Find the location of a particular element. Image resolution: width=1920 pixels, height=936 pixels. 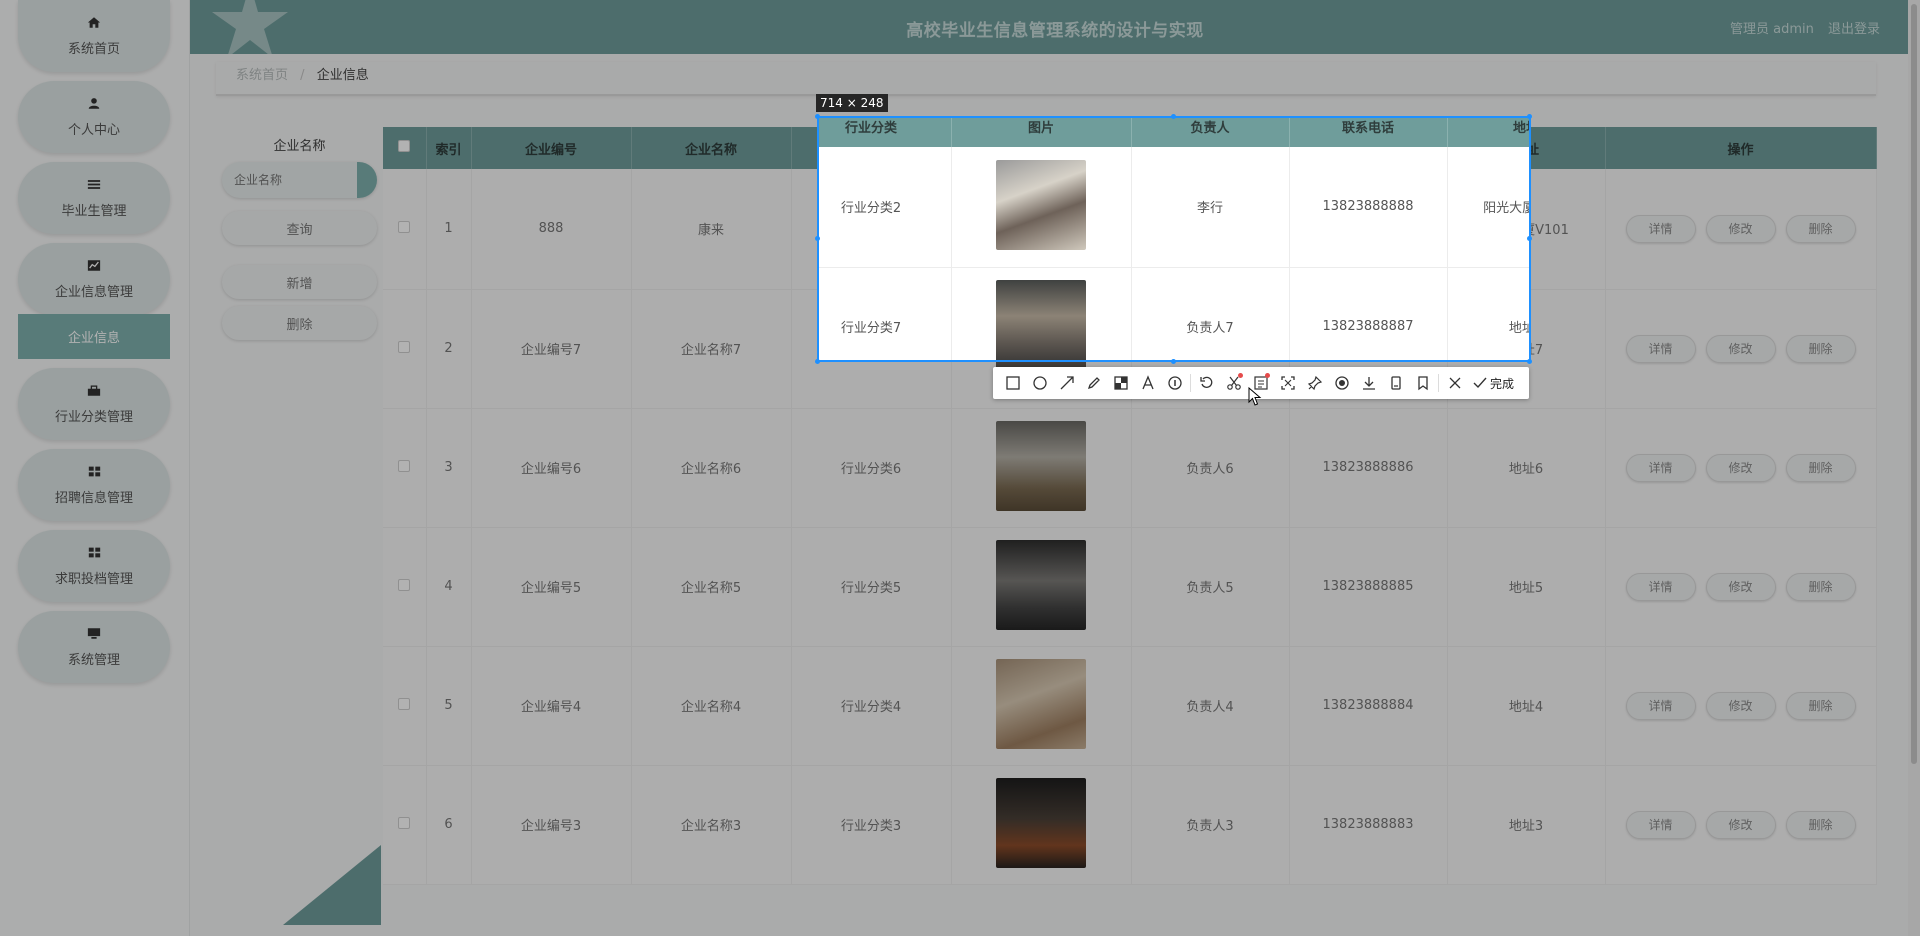

cell-code: 企业编号7 is located at coordinates (551, 349).